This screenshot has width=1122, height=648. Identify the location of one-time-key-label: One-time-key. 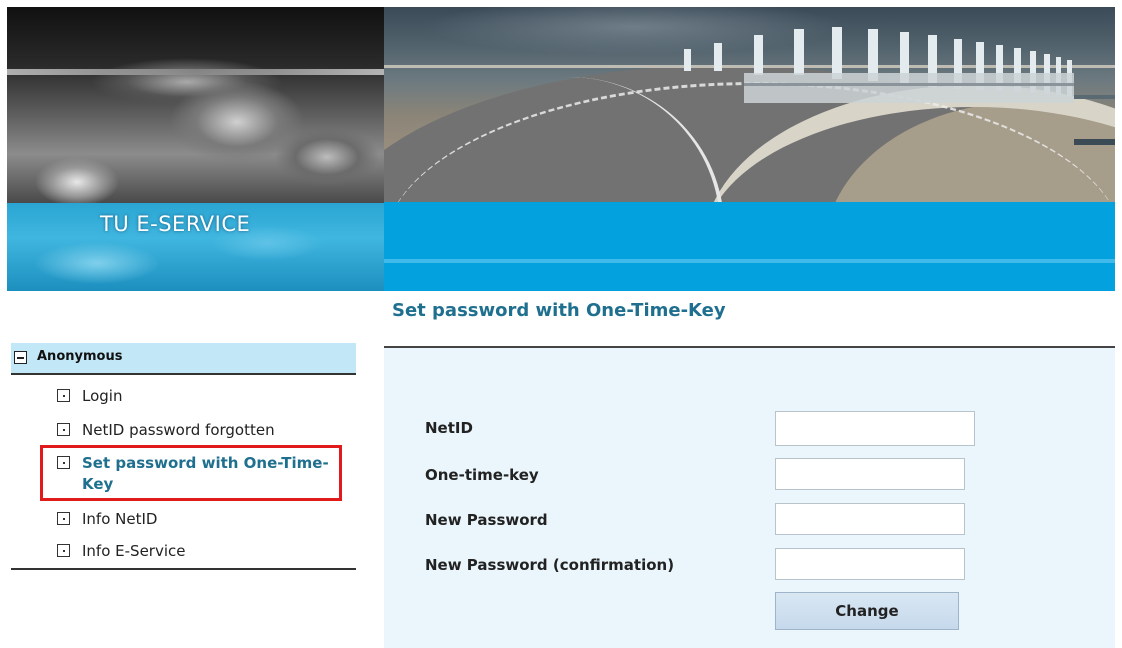
(482, 475).